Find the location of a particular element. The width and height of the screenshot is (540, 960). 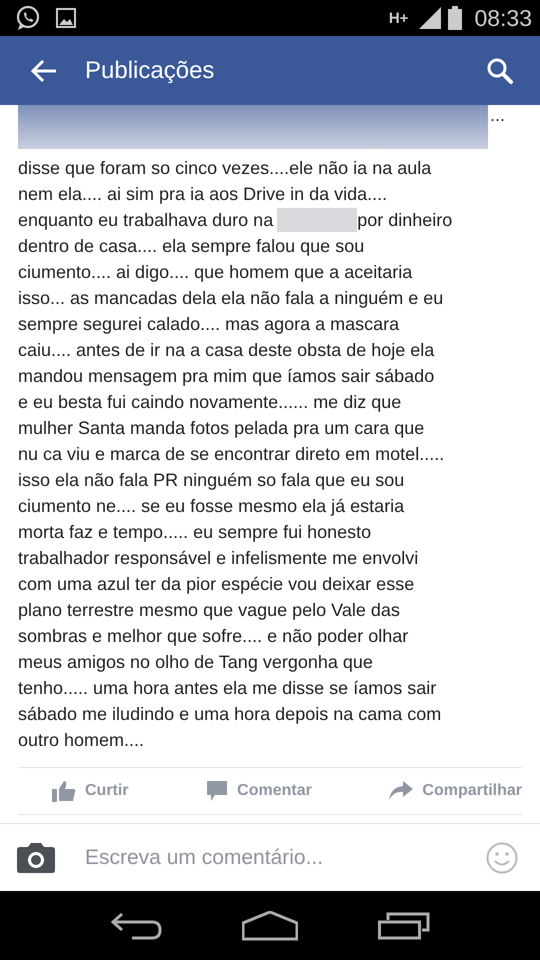

speech-bubble-icon is located at coordinates (217, 791).